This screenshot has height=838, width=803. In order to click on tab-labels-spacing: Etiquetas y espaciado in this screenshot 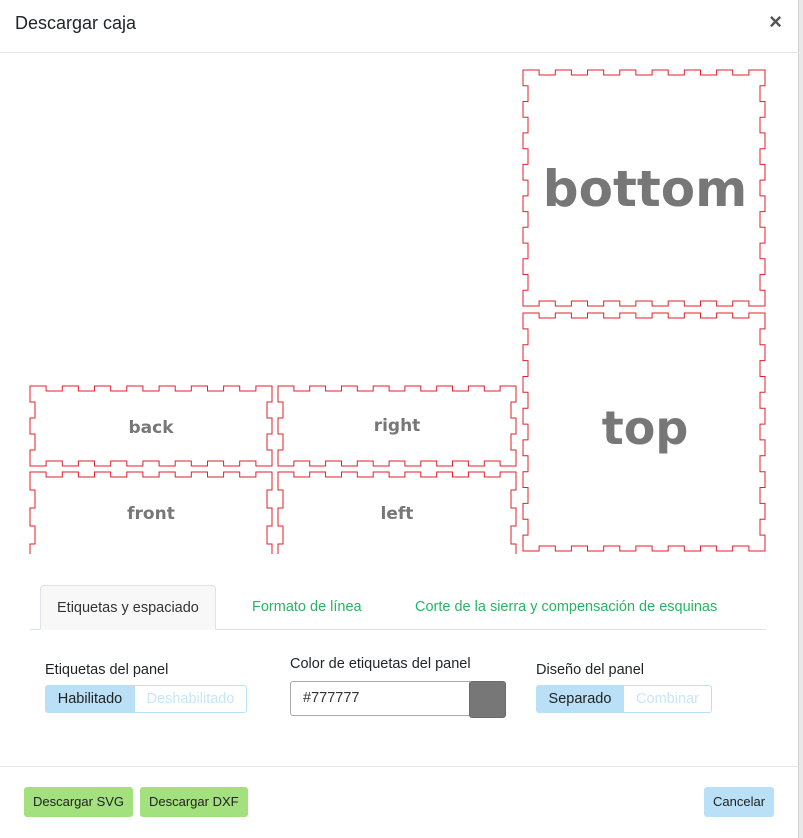, I will do `click(128, 607)`.